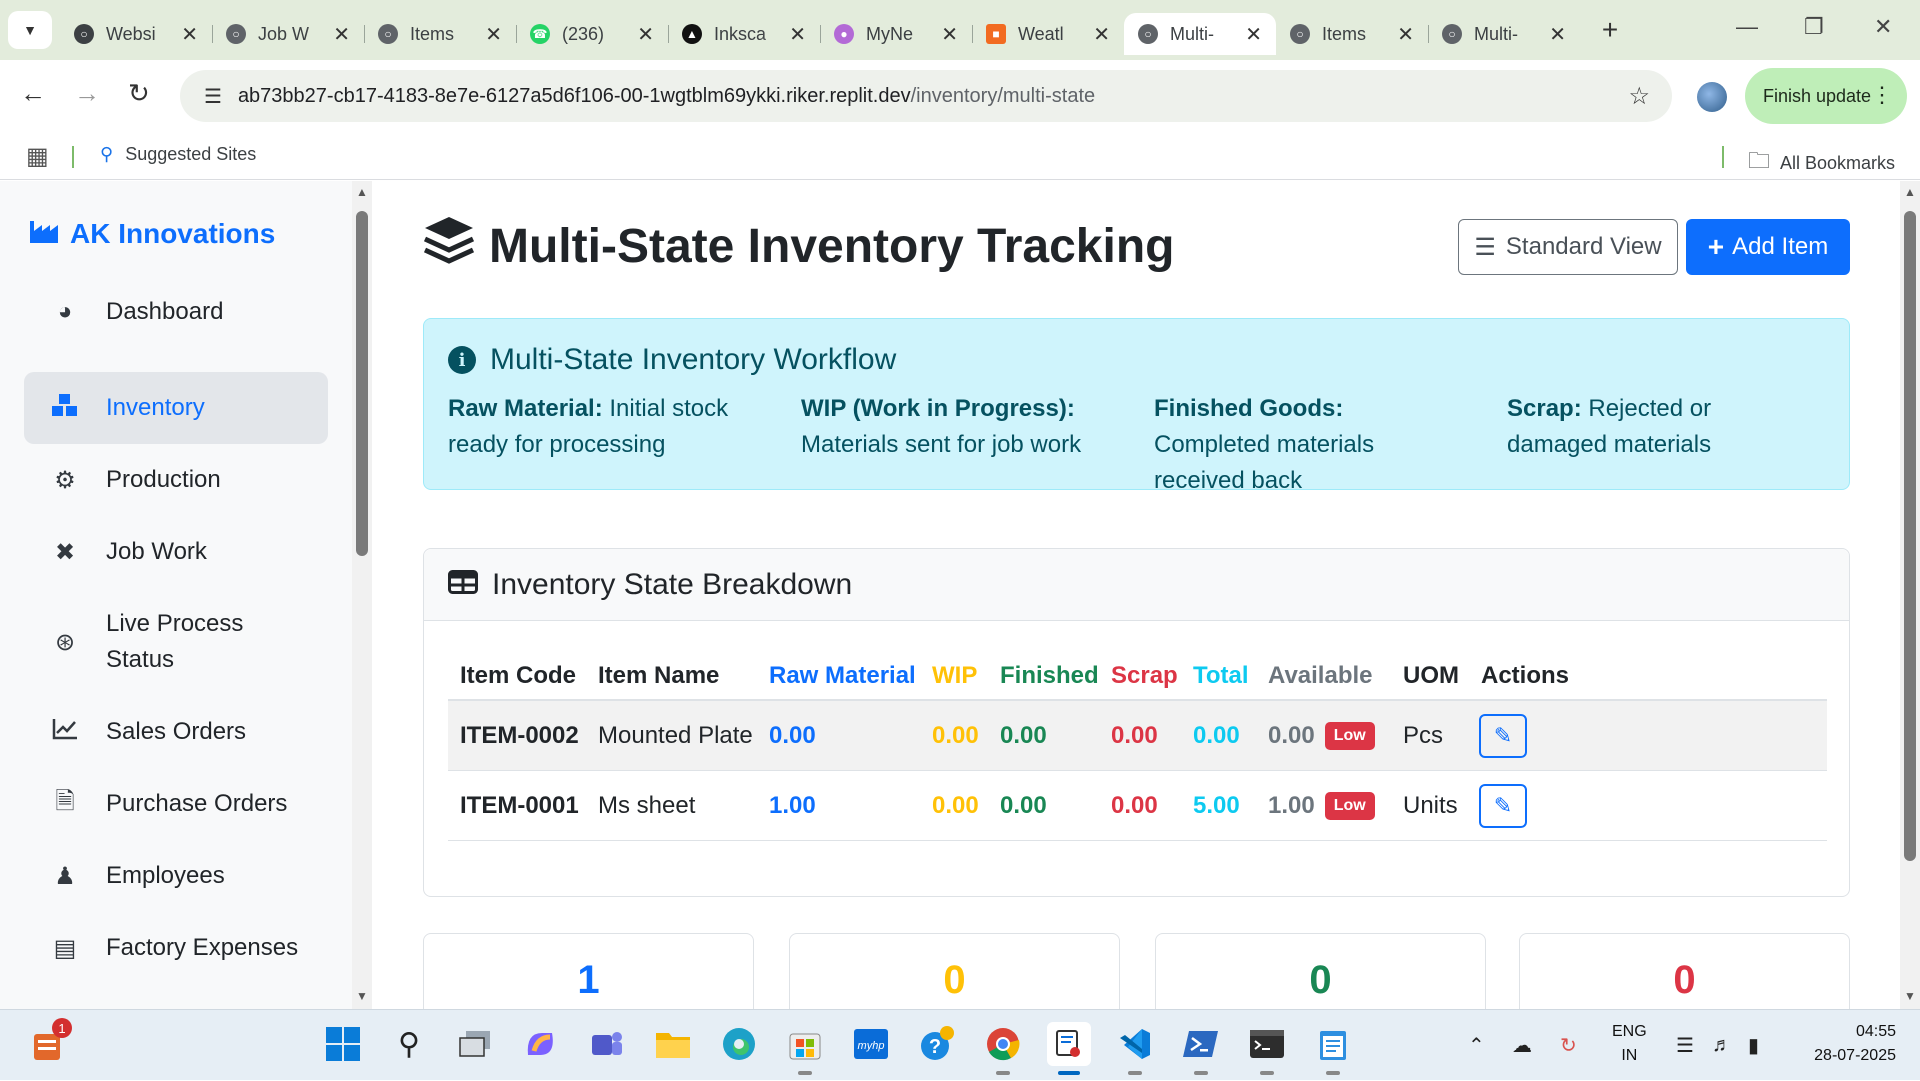  I want to click on page-scrollbar: ▲ ▼, so click(1910, 595).